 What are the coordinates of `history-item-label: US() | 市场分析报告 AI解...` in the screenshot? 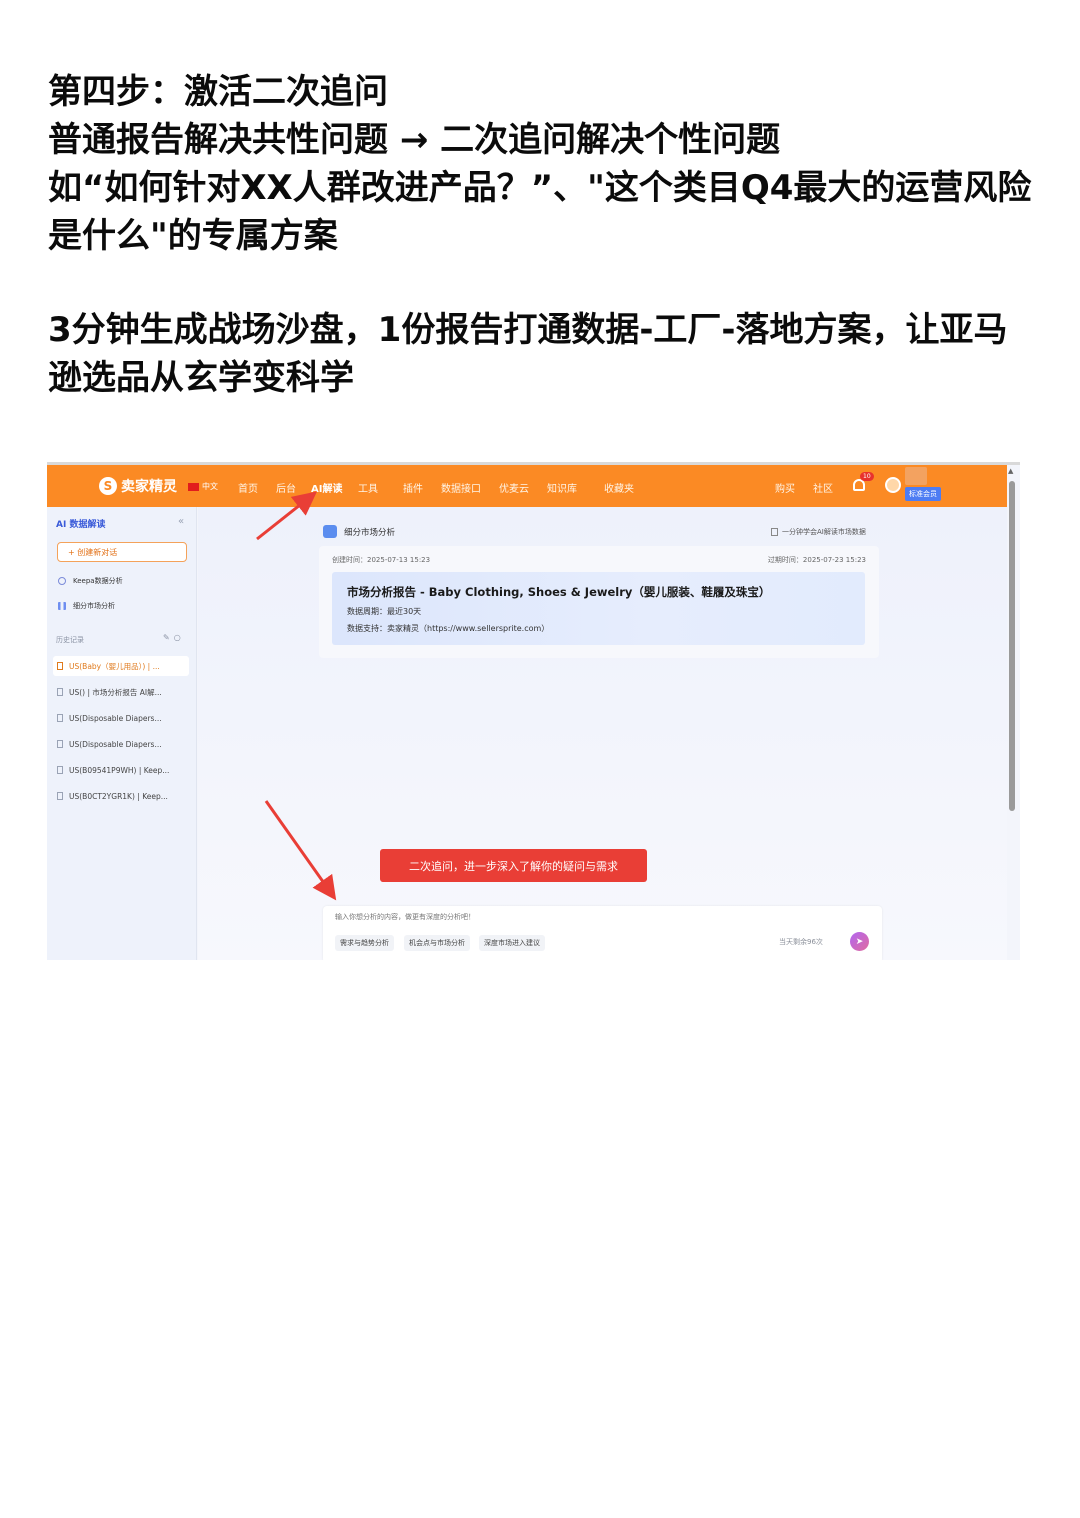 It's located at (115, 692).